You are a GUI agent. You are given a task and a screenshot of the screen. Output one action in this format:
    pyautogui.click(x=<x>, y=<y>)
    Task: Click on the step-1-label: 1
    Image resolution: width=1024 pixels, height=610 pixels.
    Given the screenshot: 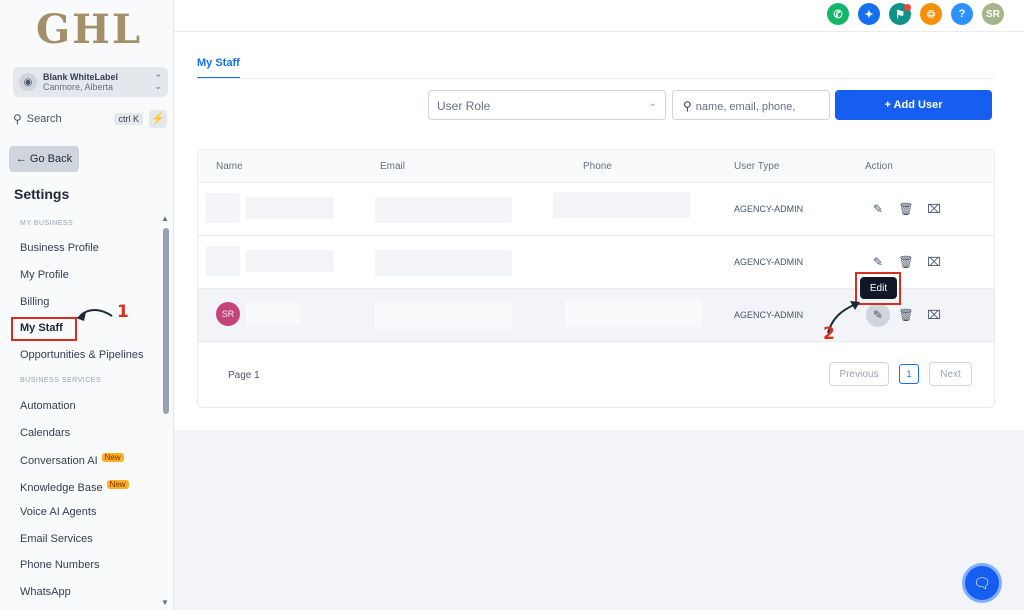 What is the action you would take?
    pyautogui.click(x=123, y=312)
    